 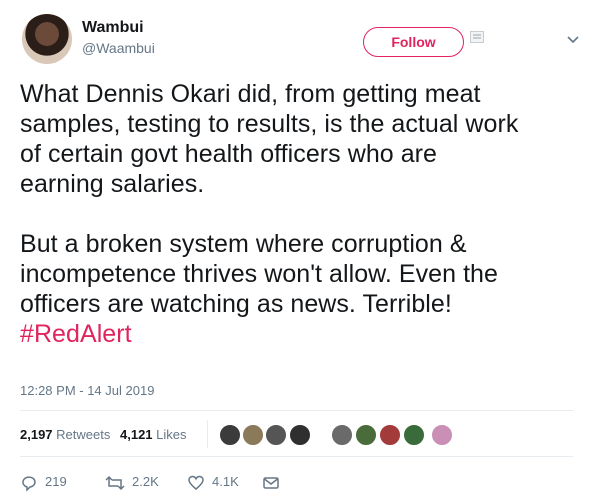 What do you see at coordinates (115, 482) in the screenshot?
I see `retweet-icon` at bounding box center [115, 482].